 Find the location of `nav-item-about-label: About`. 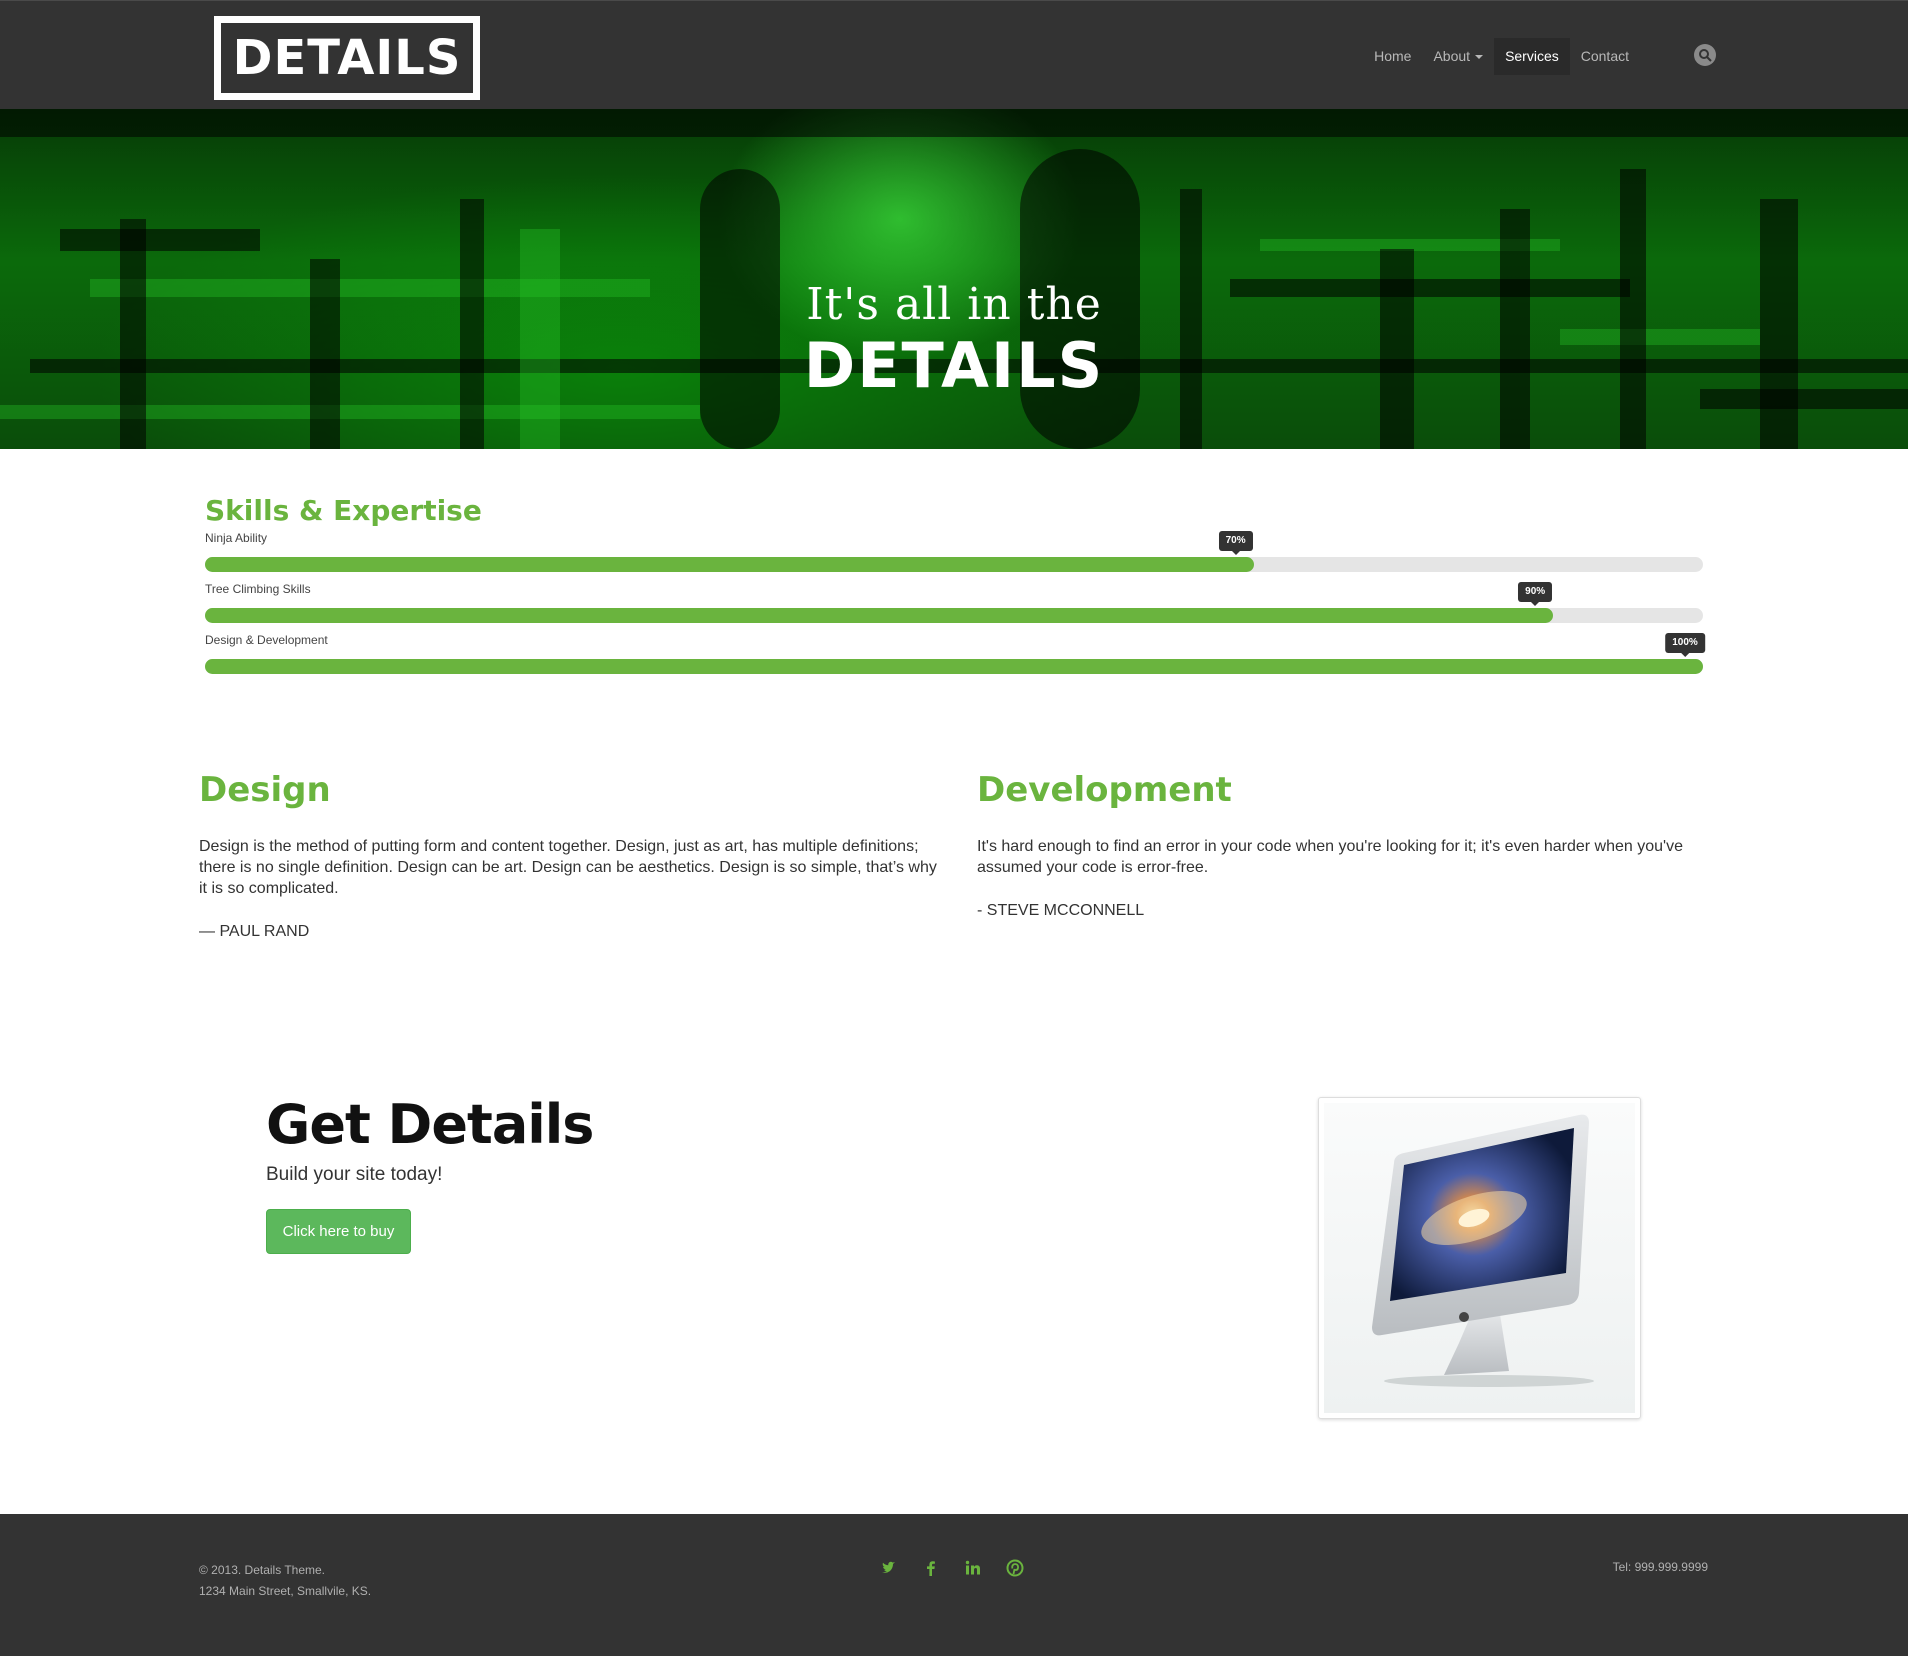

nav-item-about-label: About is located at coordinates (1452, 56).